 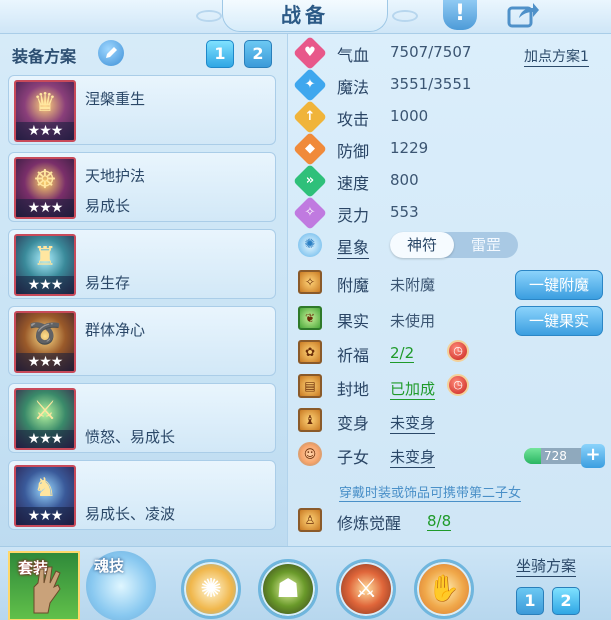 What do you see at coordinates (413, 423) in the screenshot?
I see `transform-value: 未变身` at bounding box center [413, 423].